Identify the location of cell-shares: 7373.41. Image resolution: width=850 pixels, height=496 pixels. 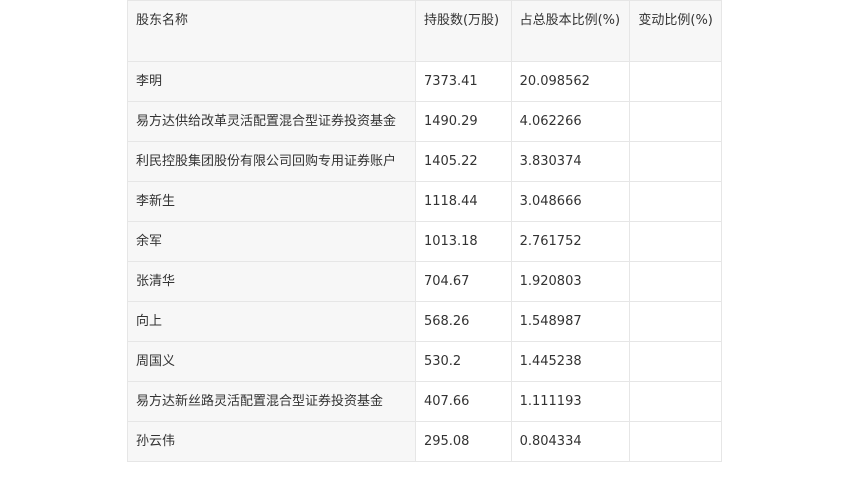
(463, 81).